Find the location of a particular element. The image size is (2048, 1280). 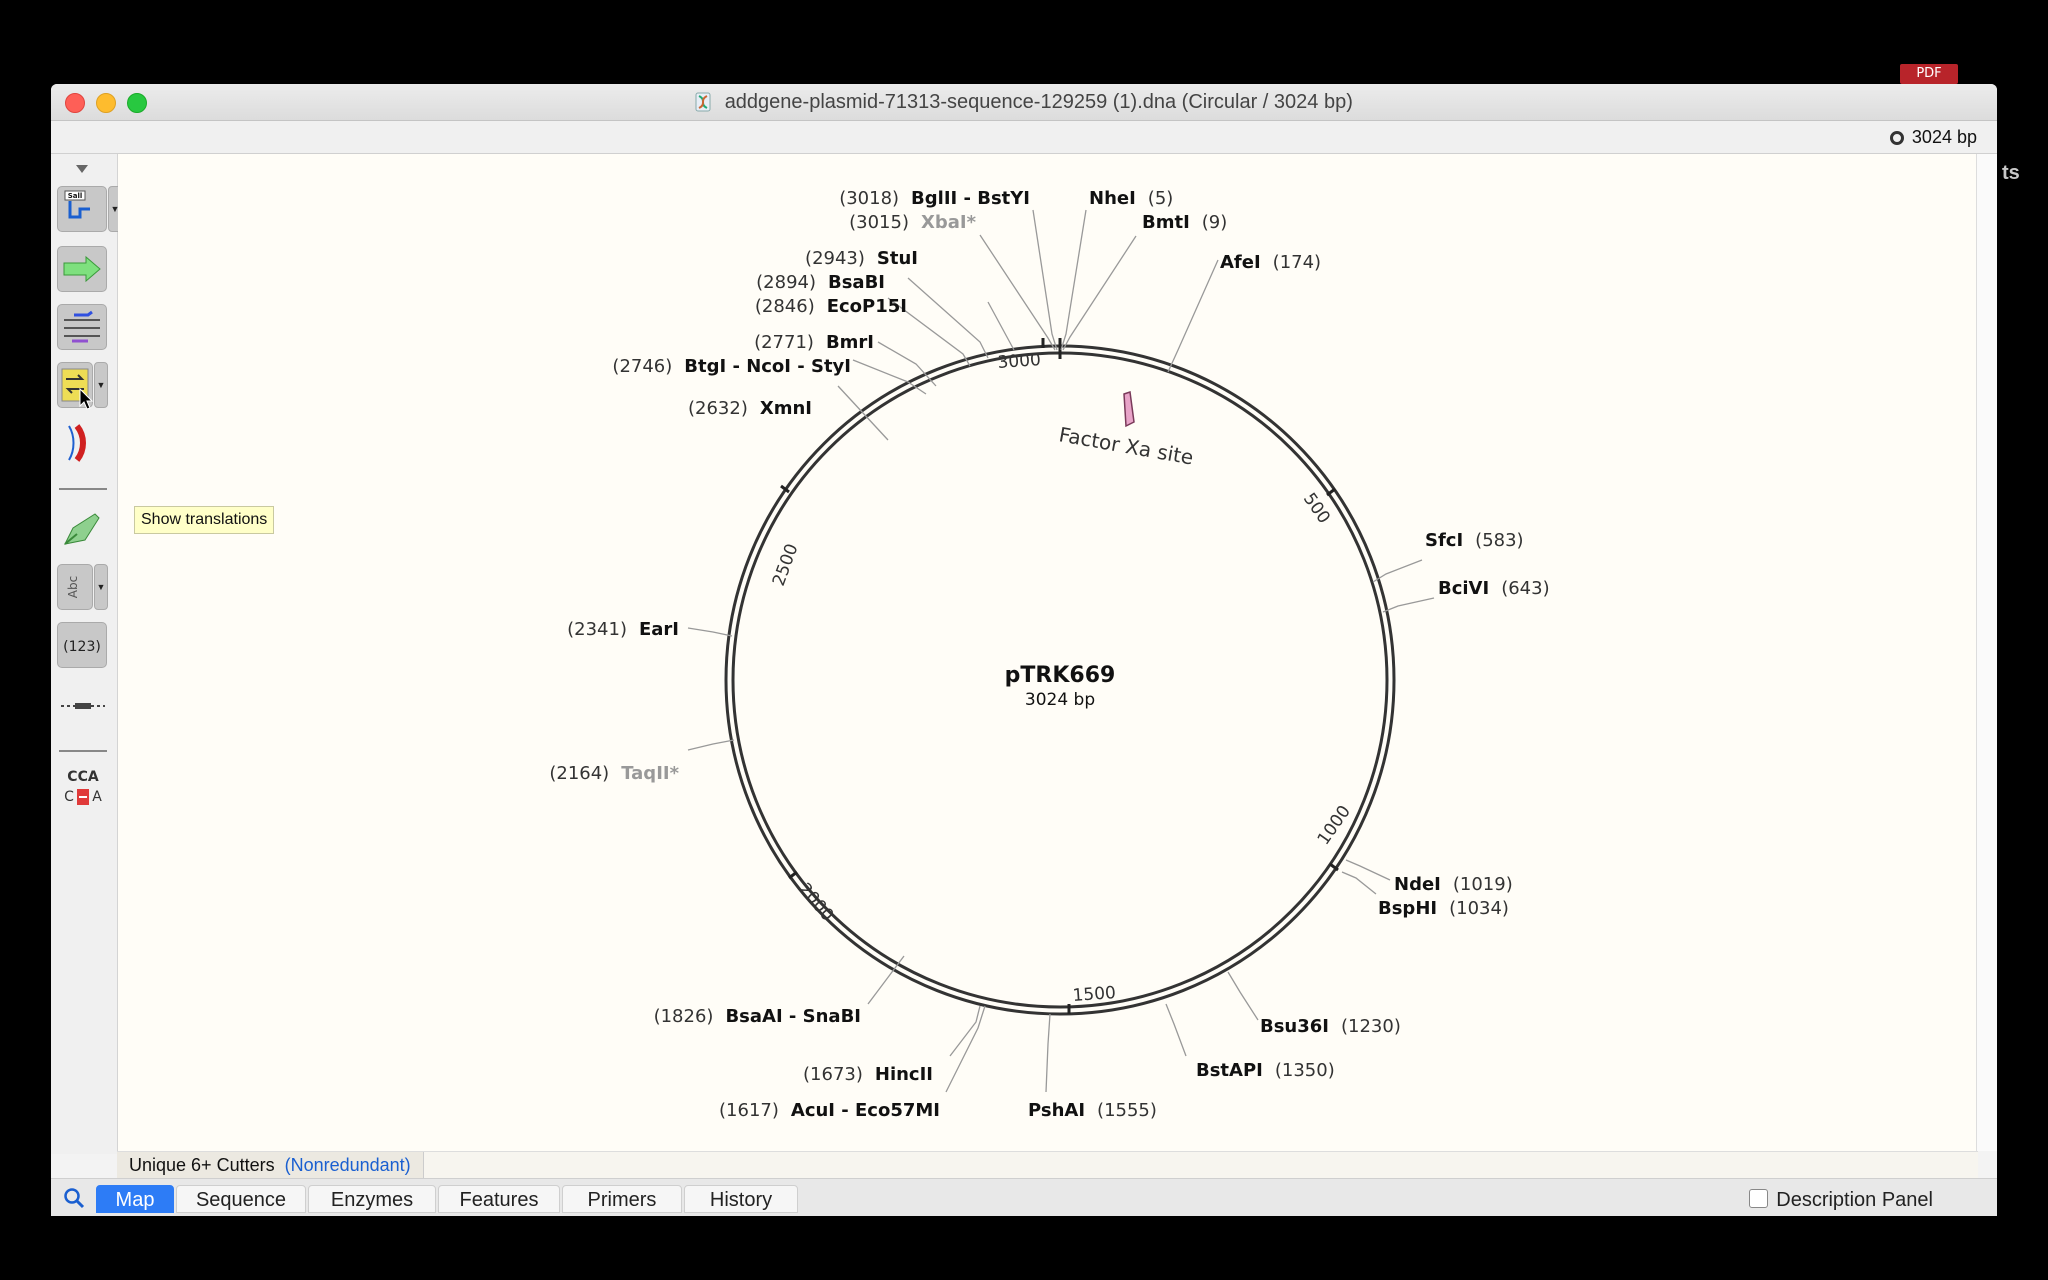

numbers-icon-text: (123) is located at coordinates (82, 647).